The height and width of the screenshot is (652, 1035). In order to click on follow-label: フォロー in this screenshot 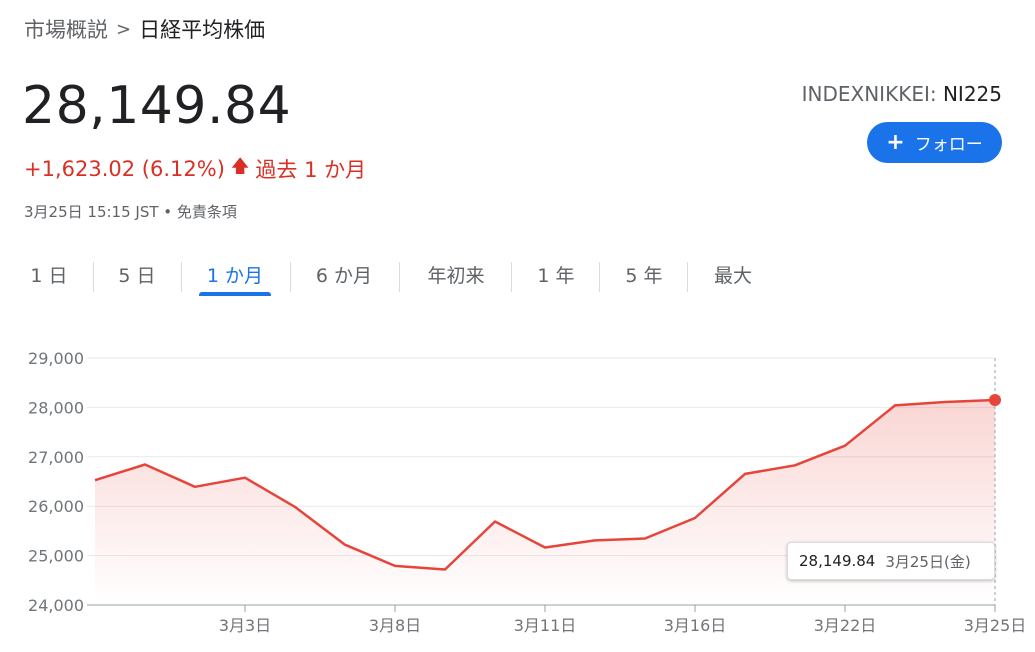, I will do `click(948, 145)`.